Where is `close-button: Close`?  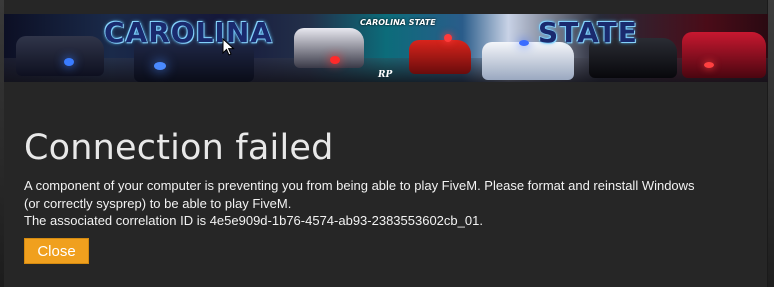 close-button: Close is located at coordinates (56, 251).